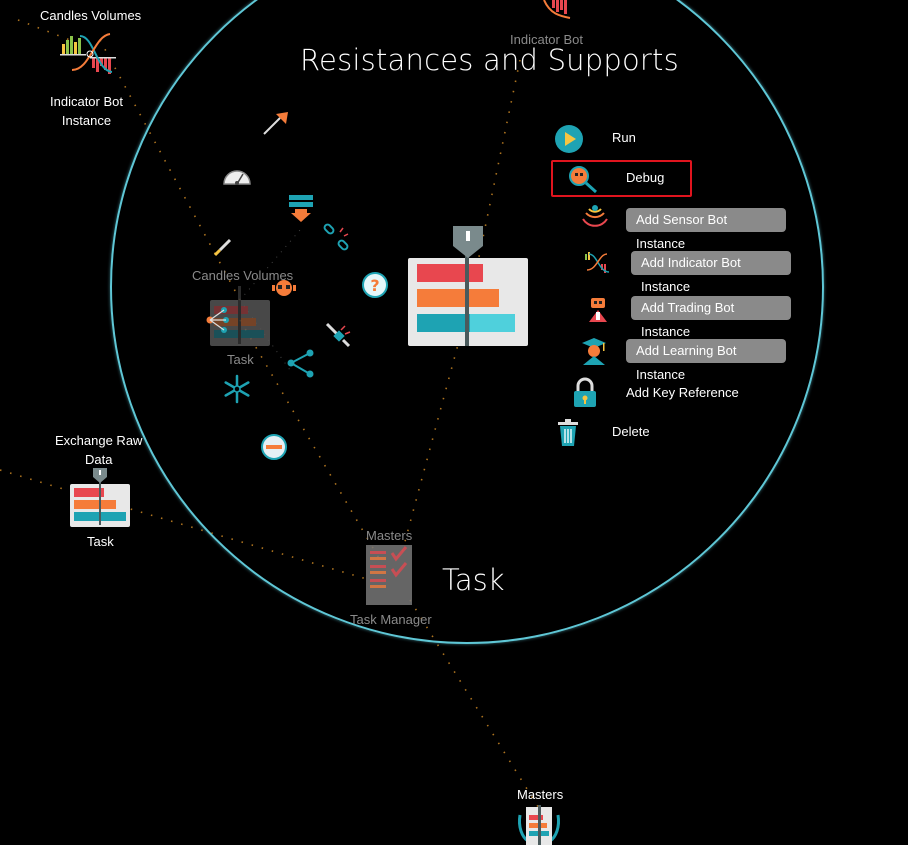 This screenshot has height=845, width=908. What do you see at coordinates (585, 393) in the screenshot?
I see `key-lock-icon` at bounding box center [585, 393].